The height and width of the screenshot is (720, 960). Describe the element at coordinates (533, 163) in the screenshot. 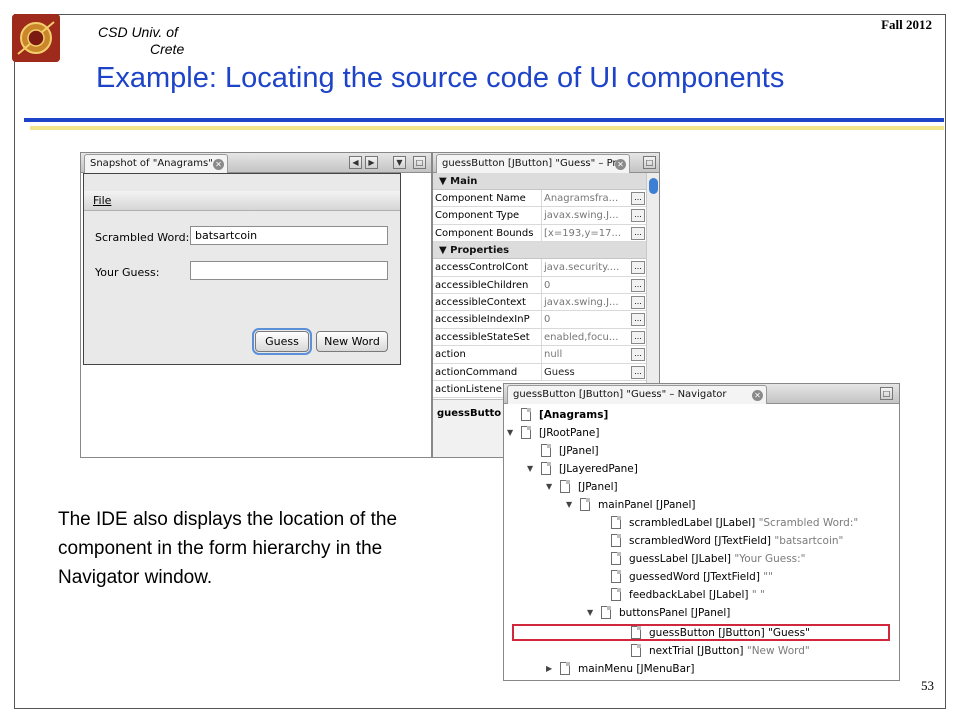

I see `tab-properties: guessButton [JButton] "Guess" – Pr... ✕` at that location.